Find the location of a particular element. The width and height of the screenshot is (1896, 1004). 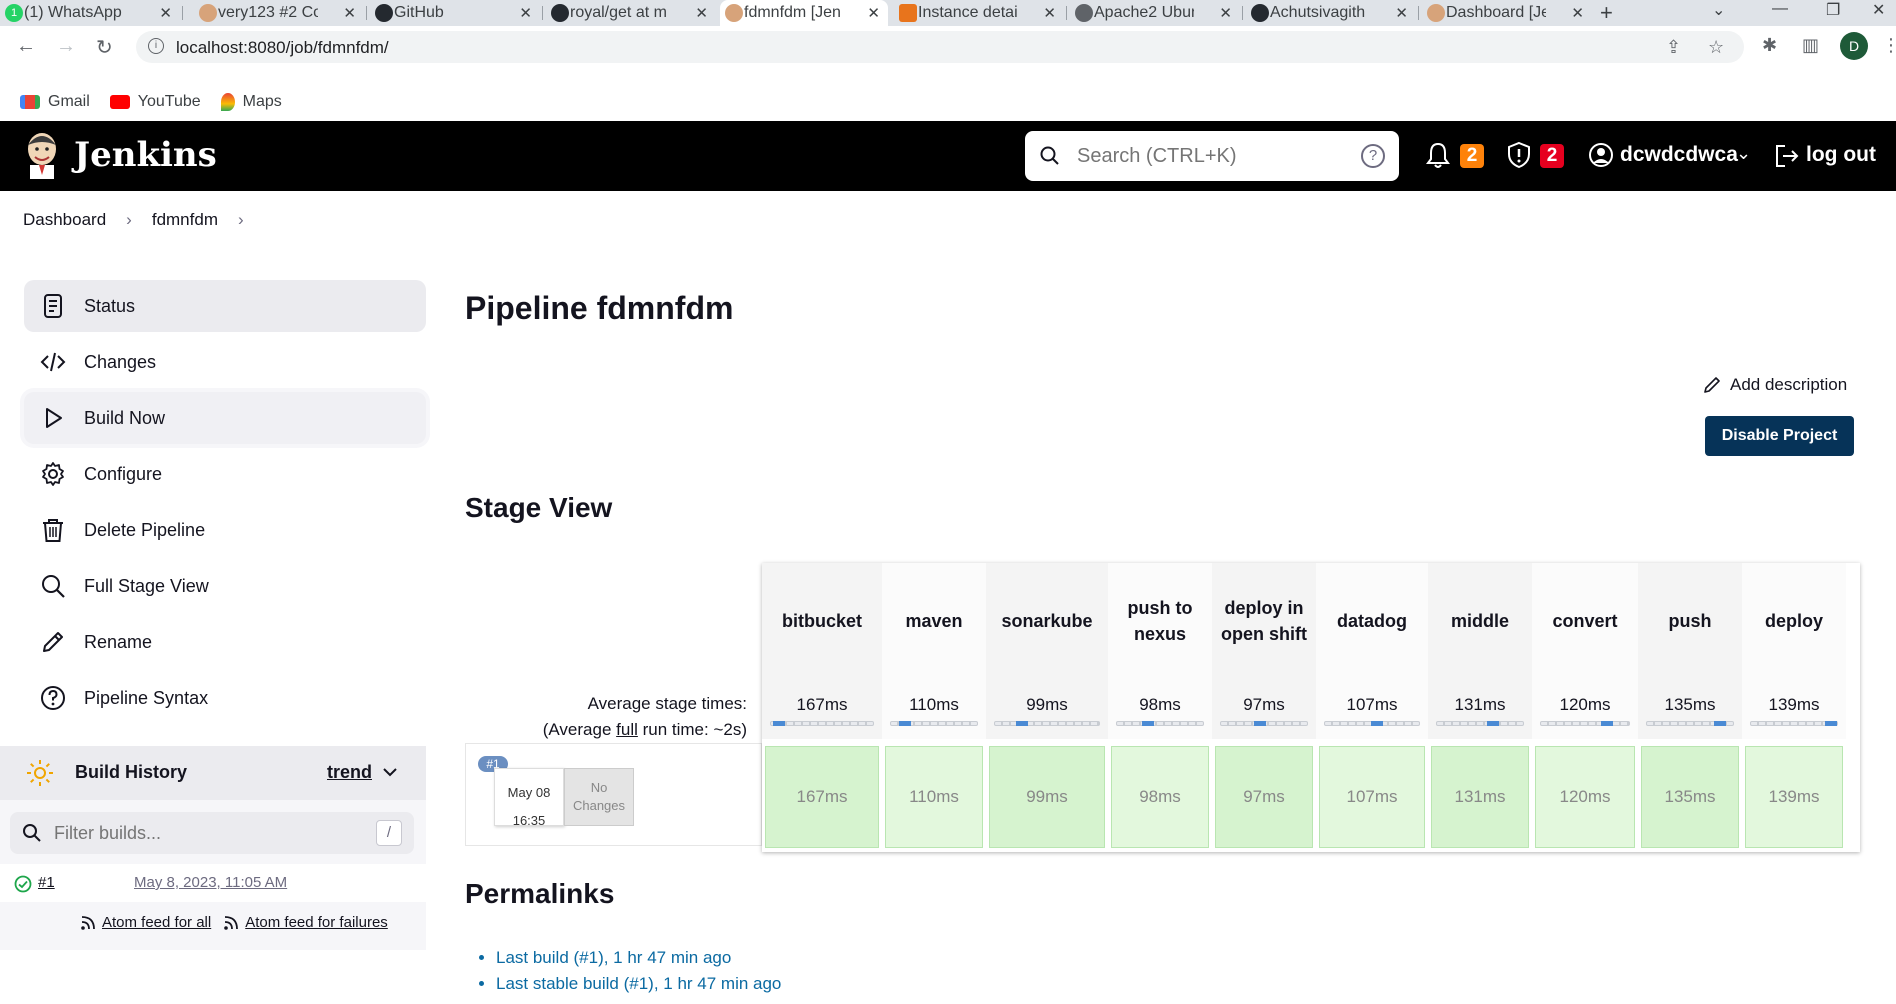

breadcrumb-dashboard: Dashboard is located at coordinates (64, 220).